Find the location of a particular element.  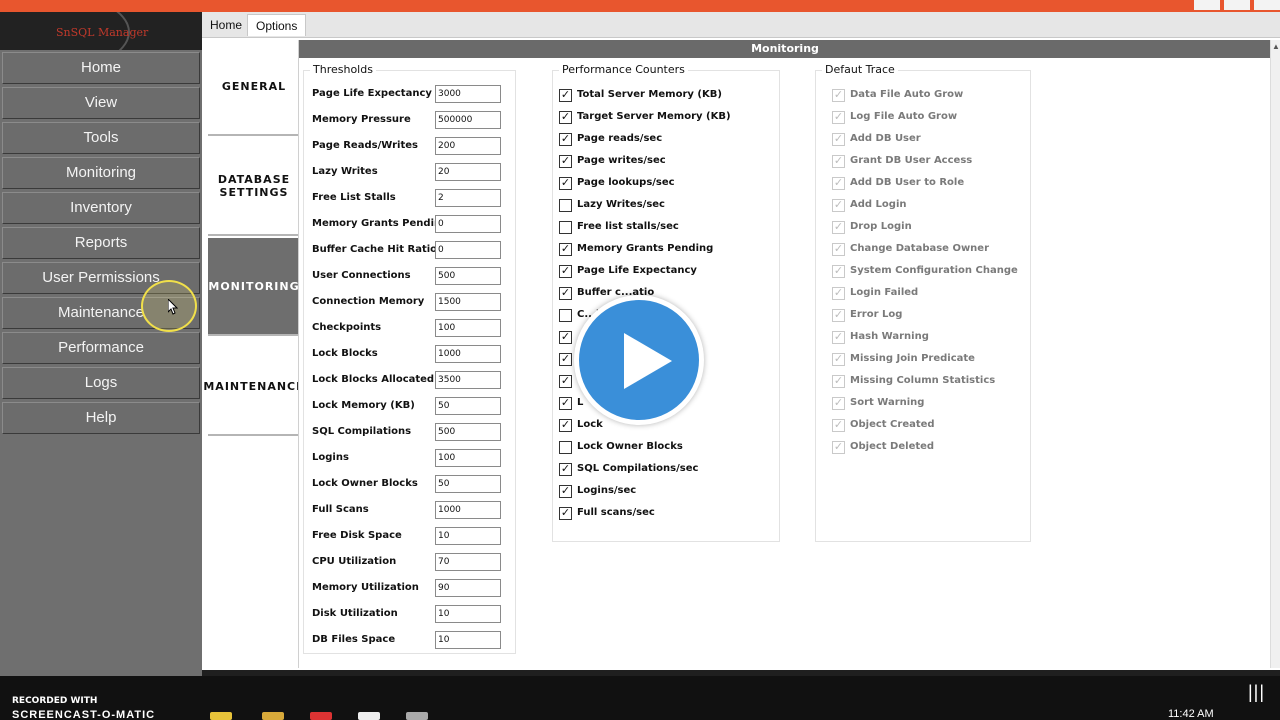

file-explorer-icon is located at coordinates (221, 716).